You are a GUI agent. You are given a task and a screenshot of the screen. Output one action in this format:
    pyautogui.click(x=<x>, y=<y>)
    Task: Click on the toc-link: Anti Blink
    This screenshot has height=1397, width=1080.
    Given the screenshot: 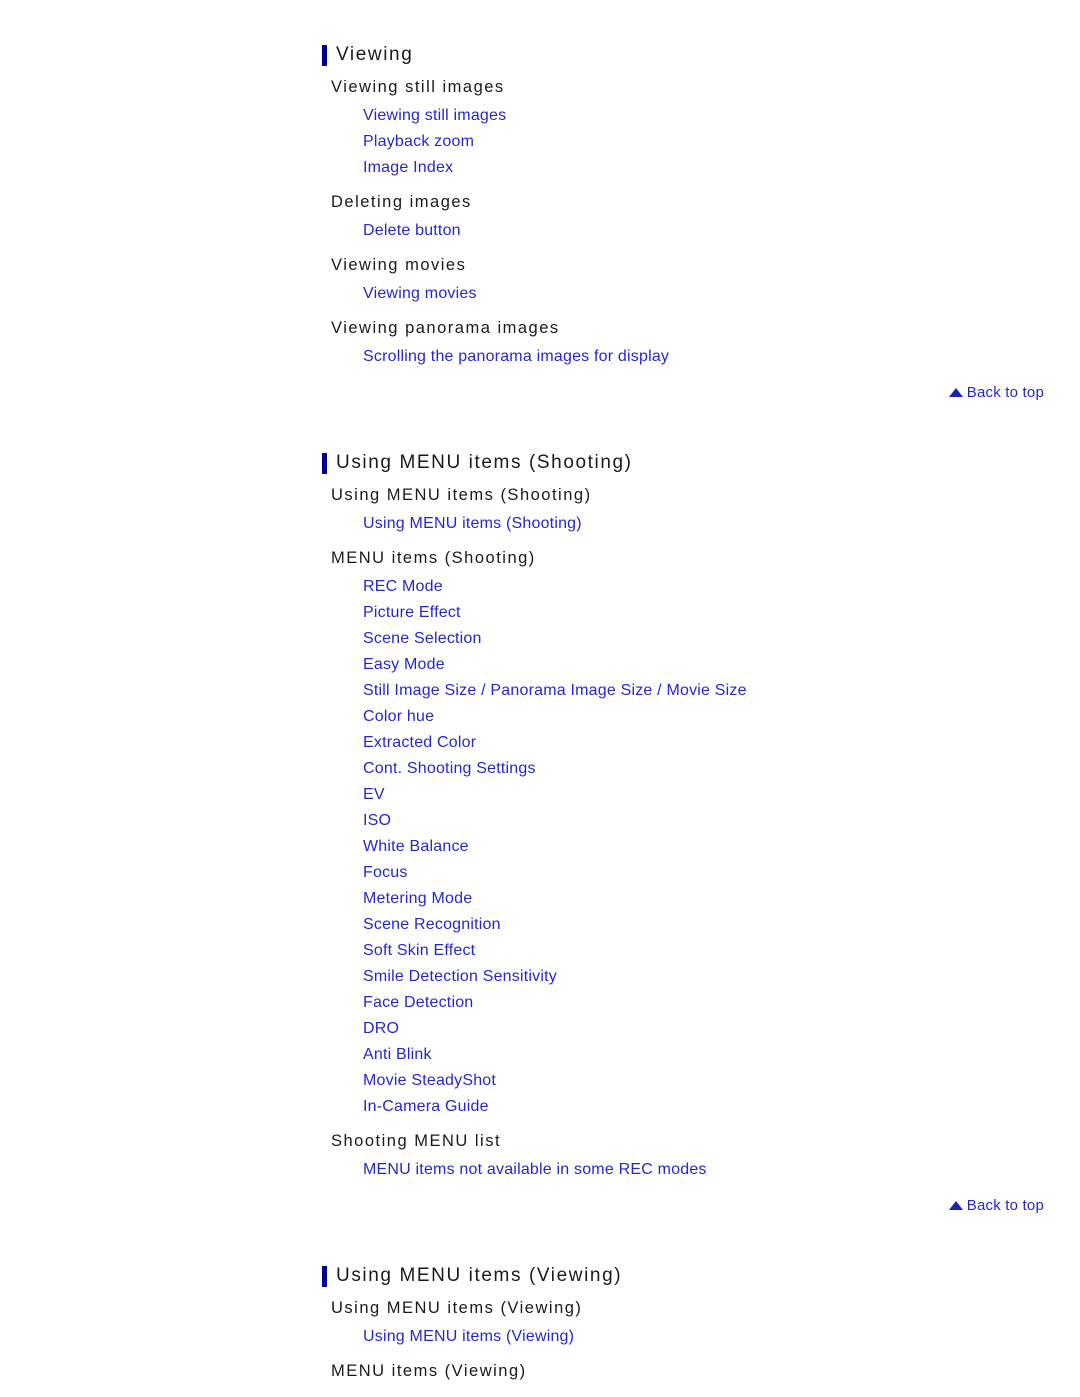 What is the action you would take?
    pyautogui.click(x=397, y=1054)
    